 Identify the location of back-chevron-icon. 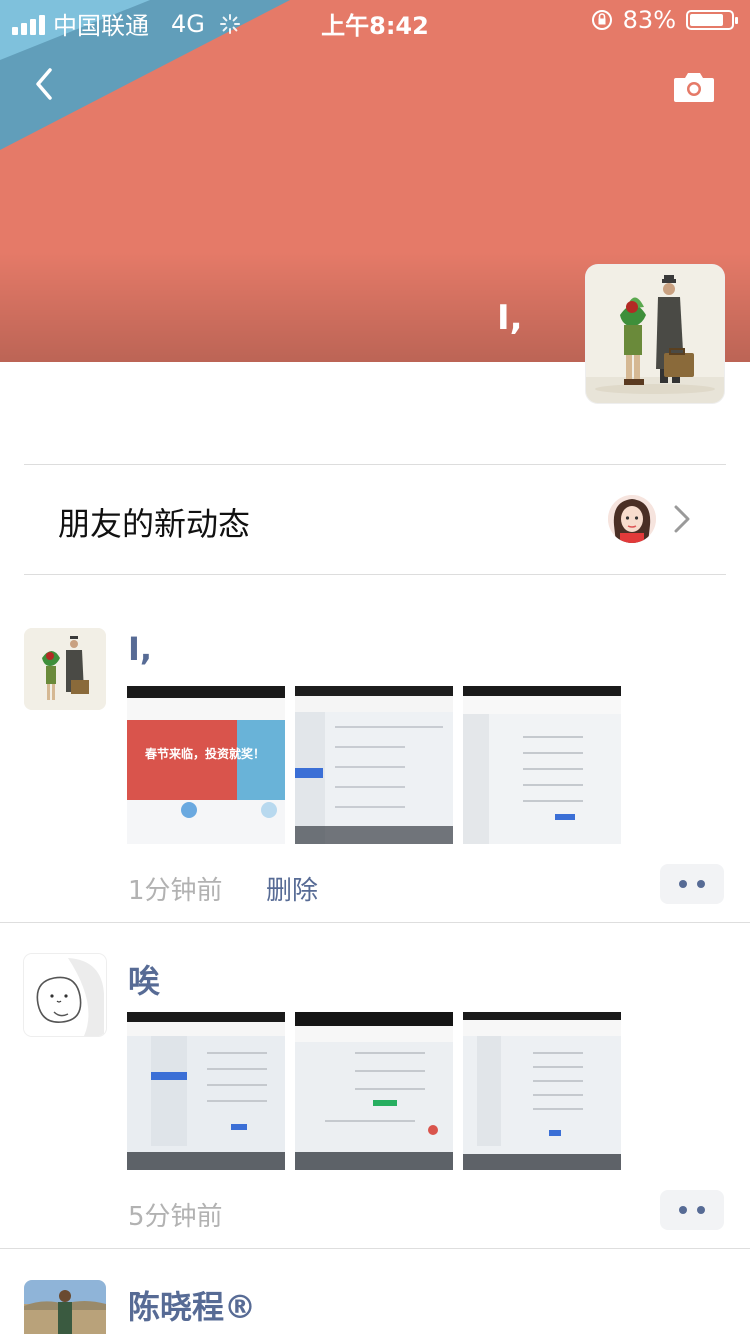
(50, 84).